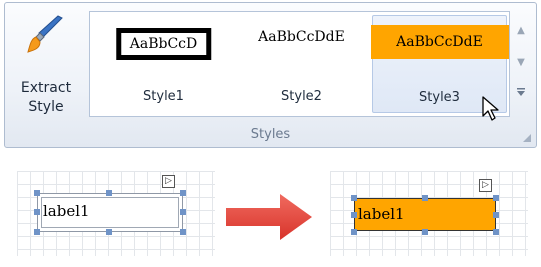 The image size is (541, 267). I want to click on extract-style-label: Extract Style, so click(46, 97).